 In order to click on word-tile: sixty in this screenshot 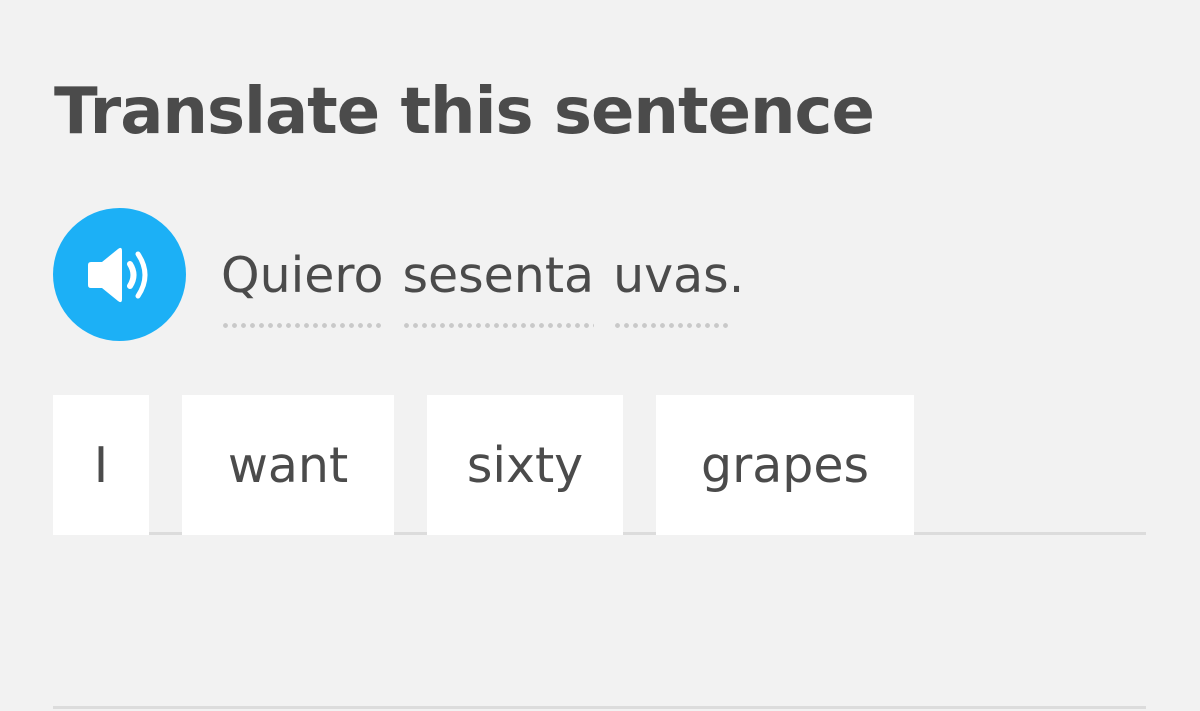, I will do `click(525, 465)`.